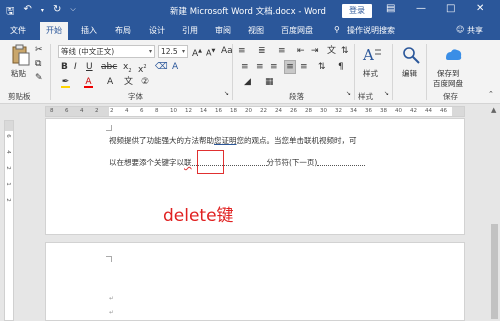 The width and height of the screenshot is (500, 321). Describe the element at coordinates (371, 30) in the screenshot. I see `tell-me-search: 操作说明搜索` at that location.